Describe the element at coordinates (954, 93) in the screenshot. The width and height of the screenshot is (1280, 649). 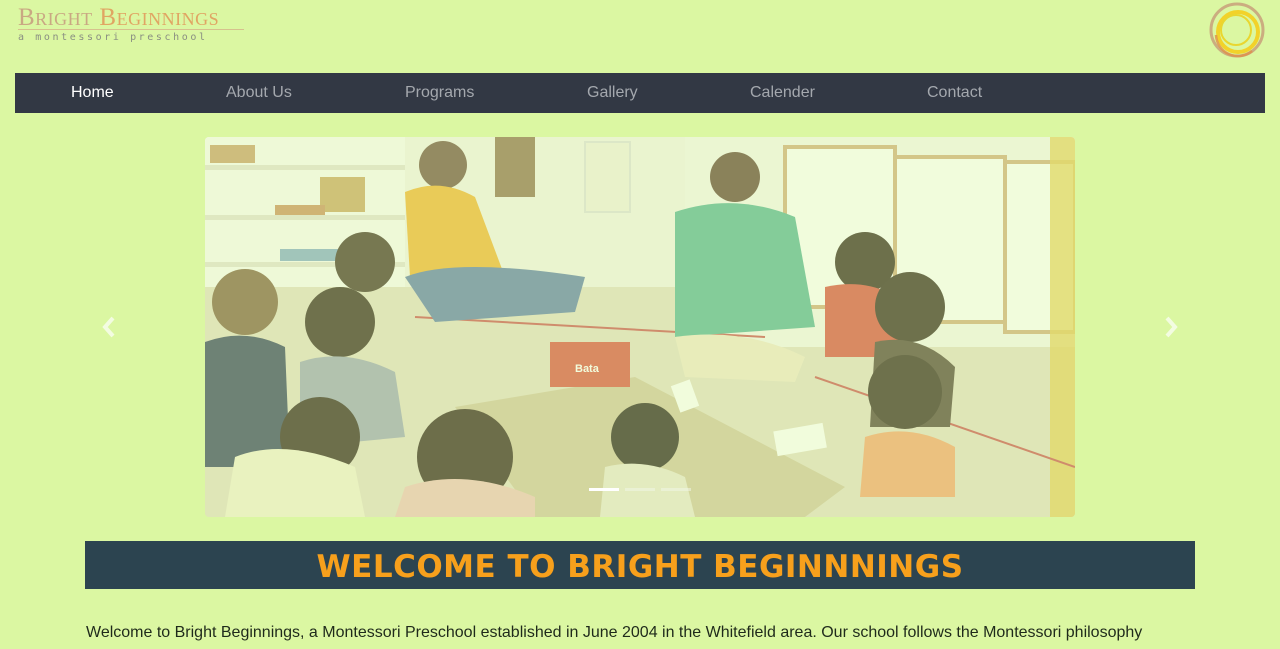
I see `nav-item-contact: Contact` at that location.